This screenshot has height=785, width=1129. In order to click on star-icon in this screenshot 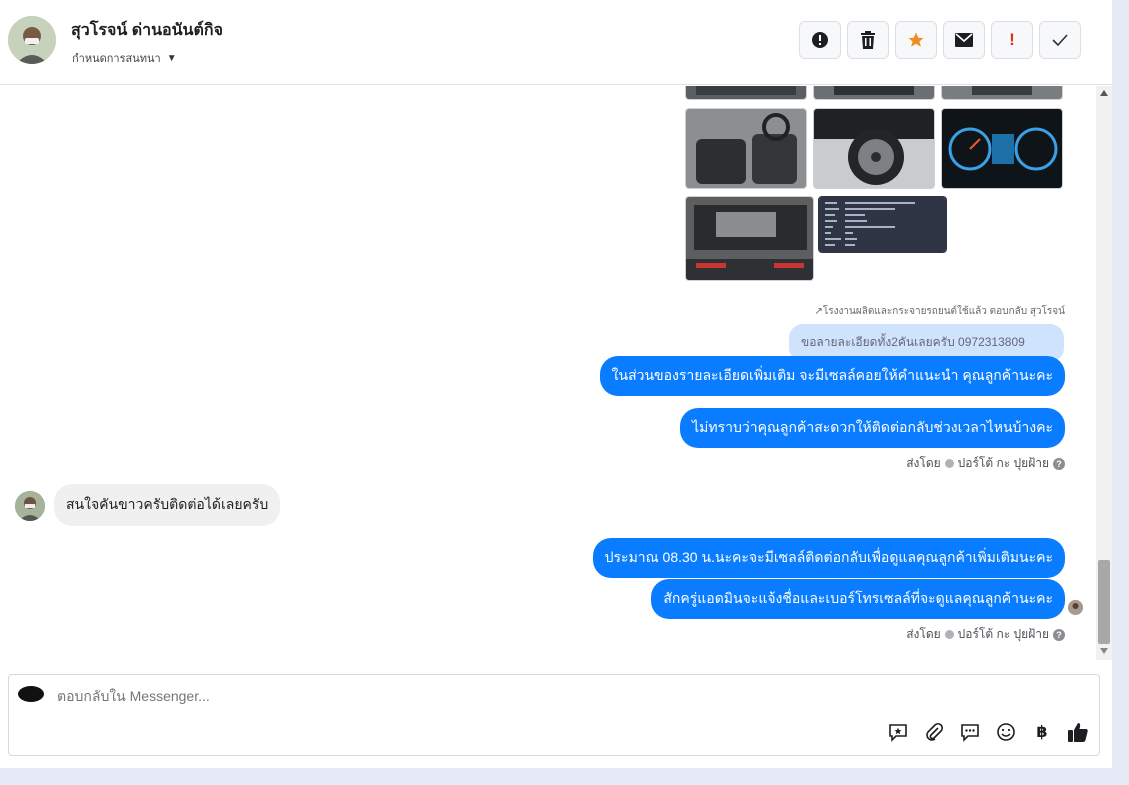, I will do `click(916, 39)`.